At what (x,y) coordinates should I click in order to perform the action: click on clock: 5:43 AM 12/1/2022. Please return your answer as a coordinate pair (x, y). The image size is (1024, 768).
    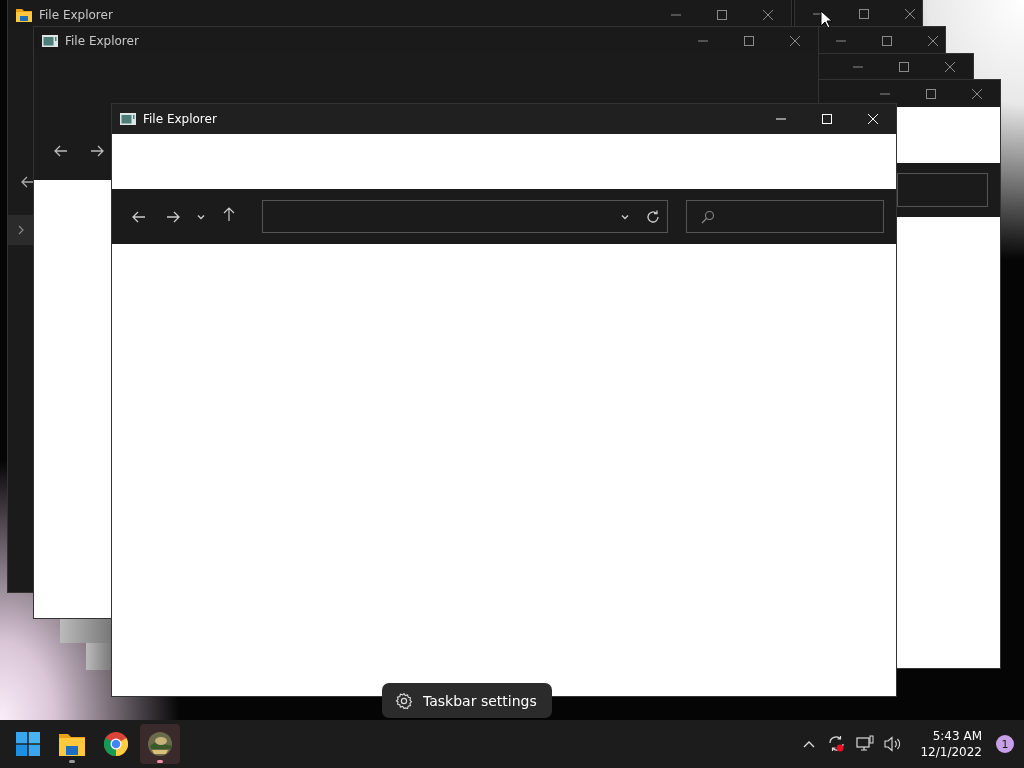
    Looking at the image, I should click on (950, 744).